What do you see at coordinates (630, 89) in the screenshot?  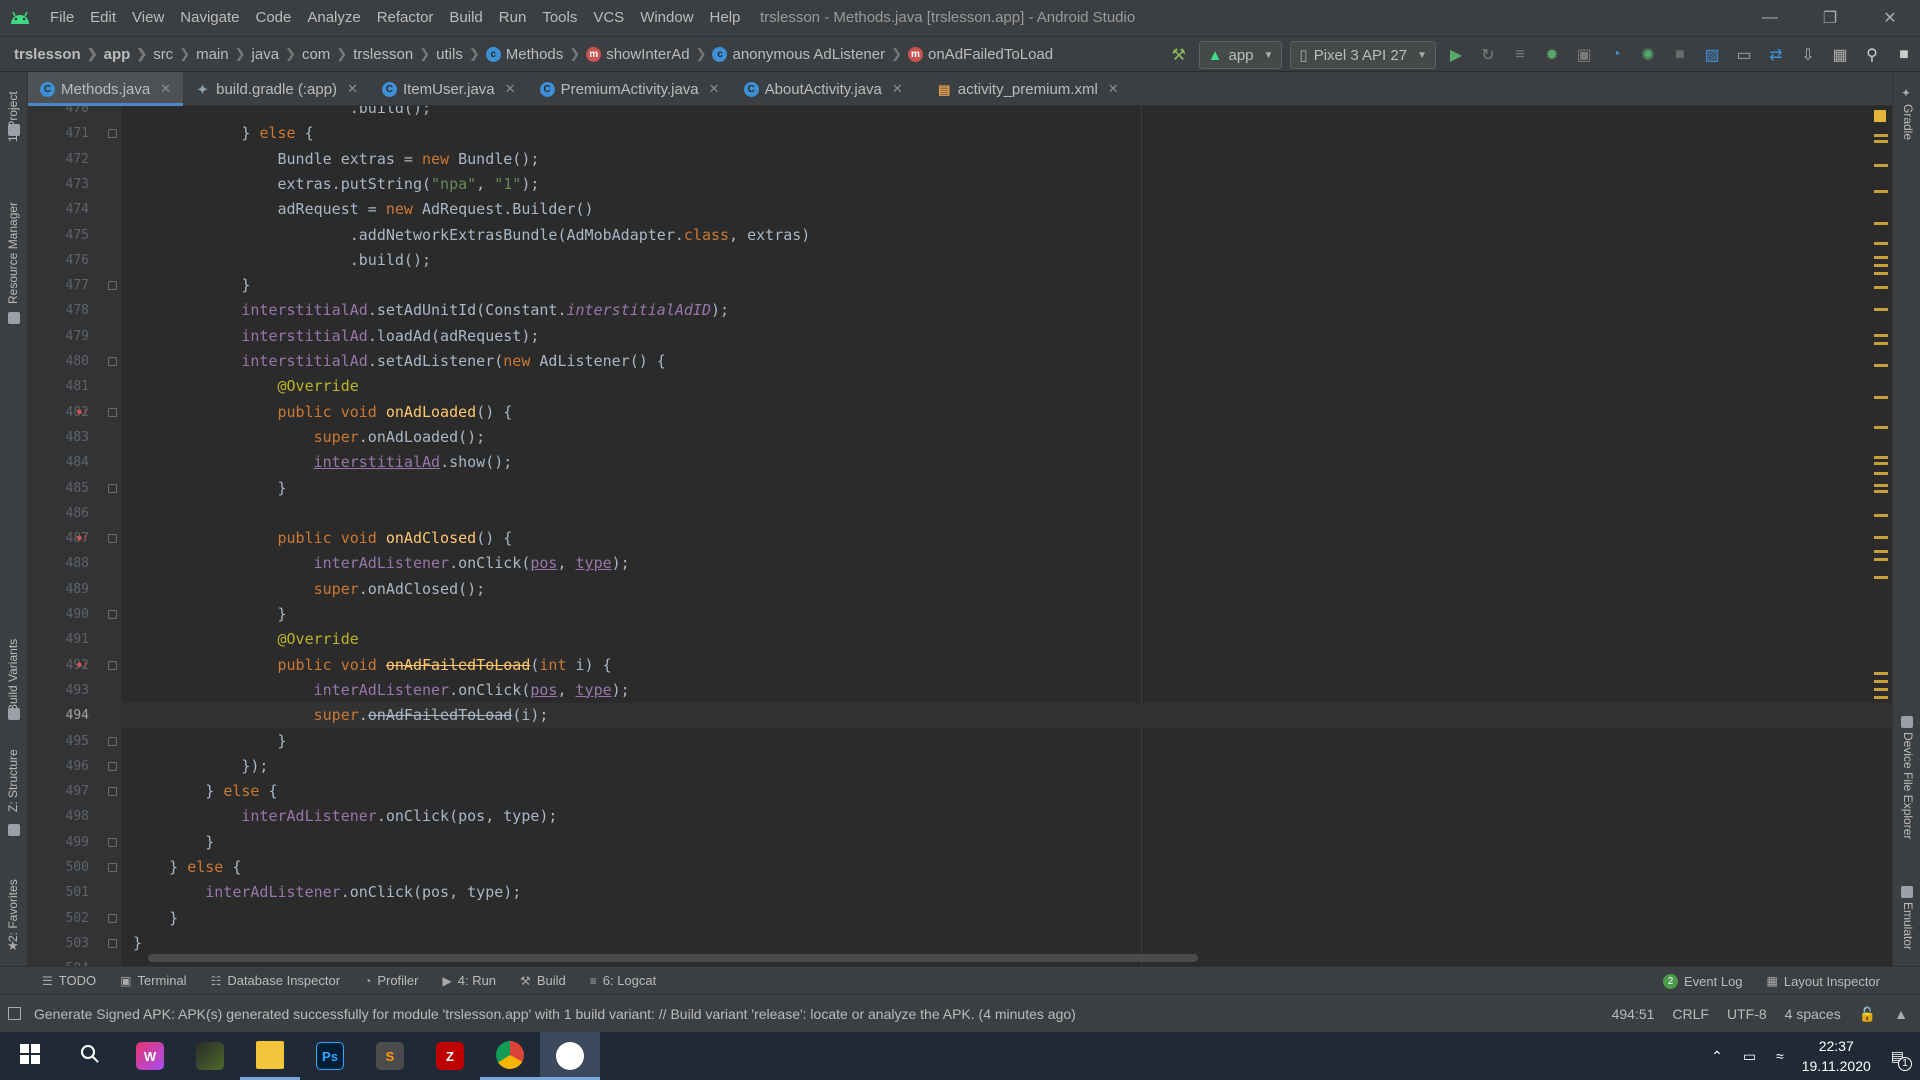 I see `editor-tab: C PremiumActivity.java ✕` at bounding box center [630, 89].